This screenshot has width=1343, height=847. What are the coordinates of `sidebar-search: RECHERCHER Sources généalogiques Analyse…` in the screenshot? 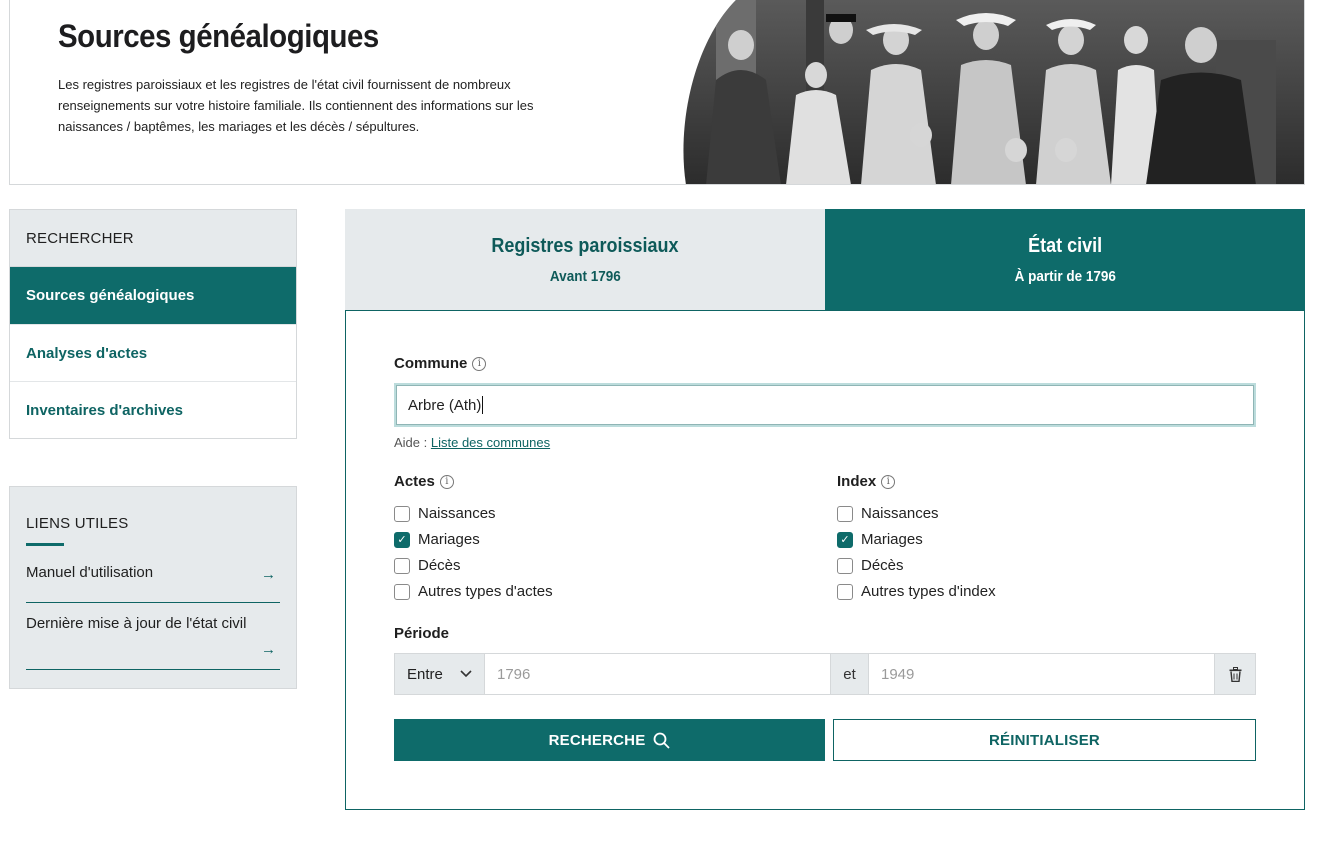 It's located at (153, 324).